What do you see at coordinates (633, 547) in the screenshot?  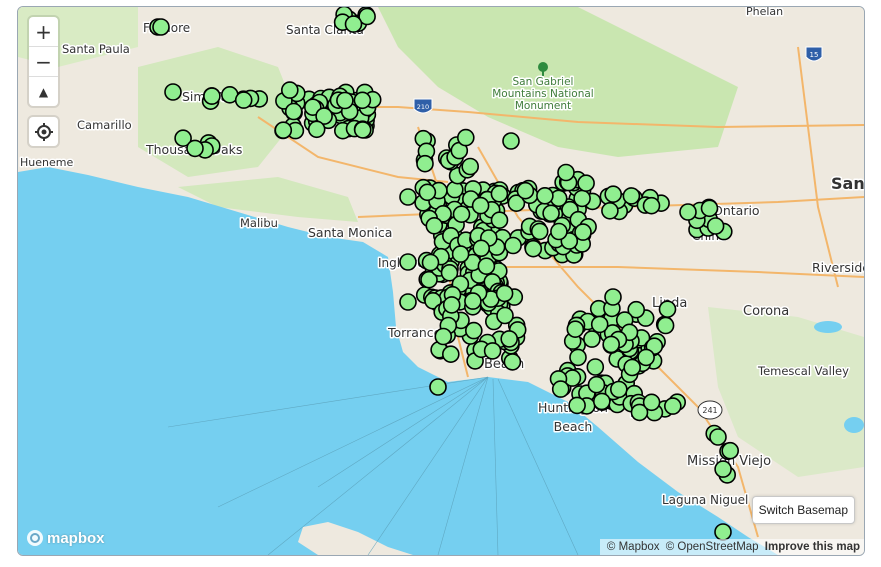 I see `attribution-mapbox-link: © Mapbox` at bounding box center [633, 547].